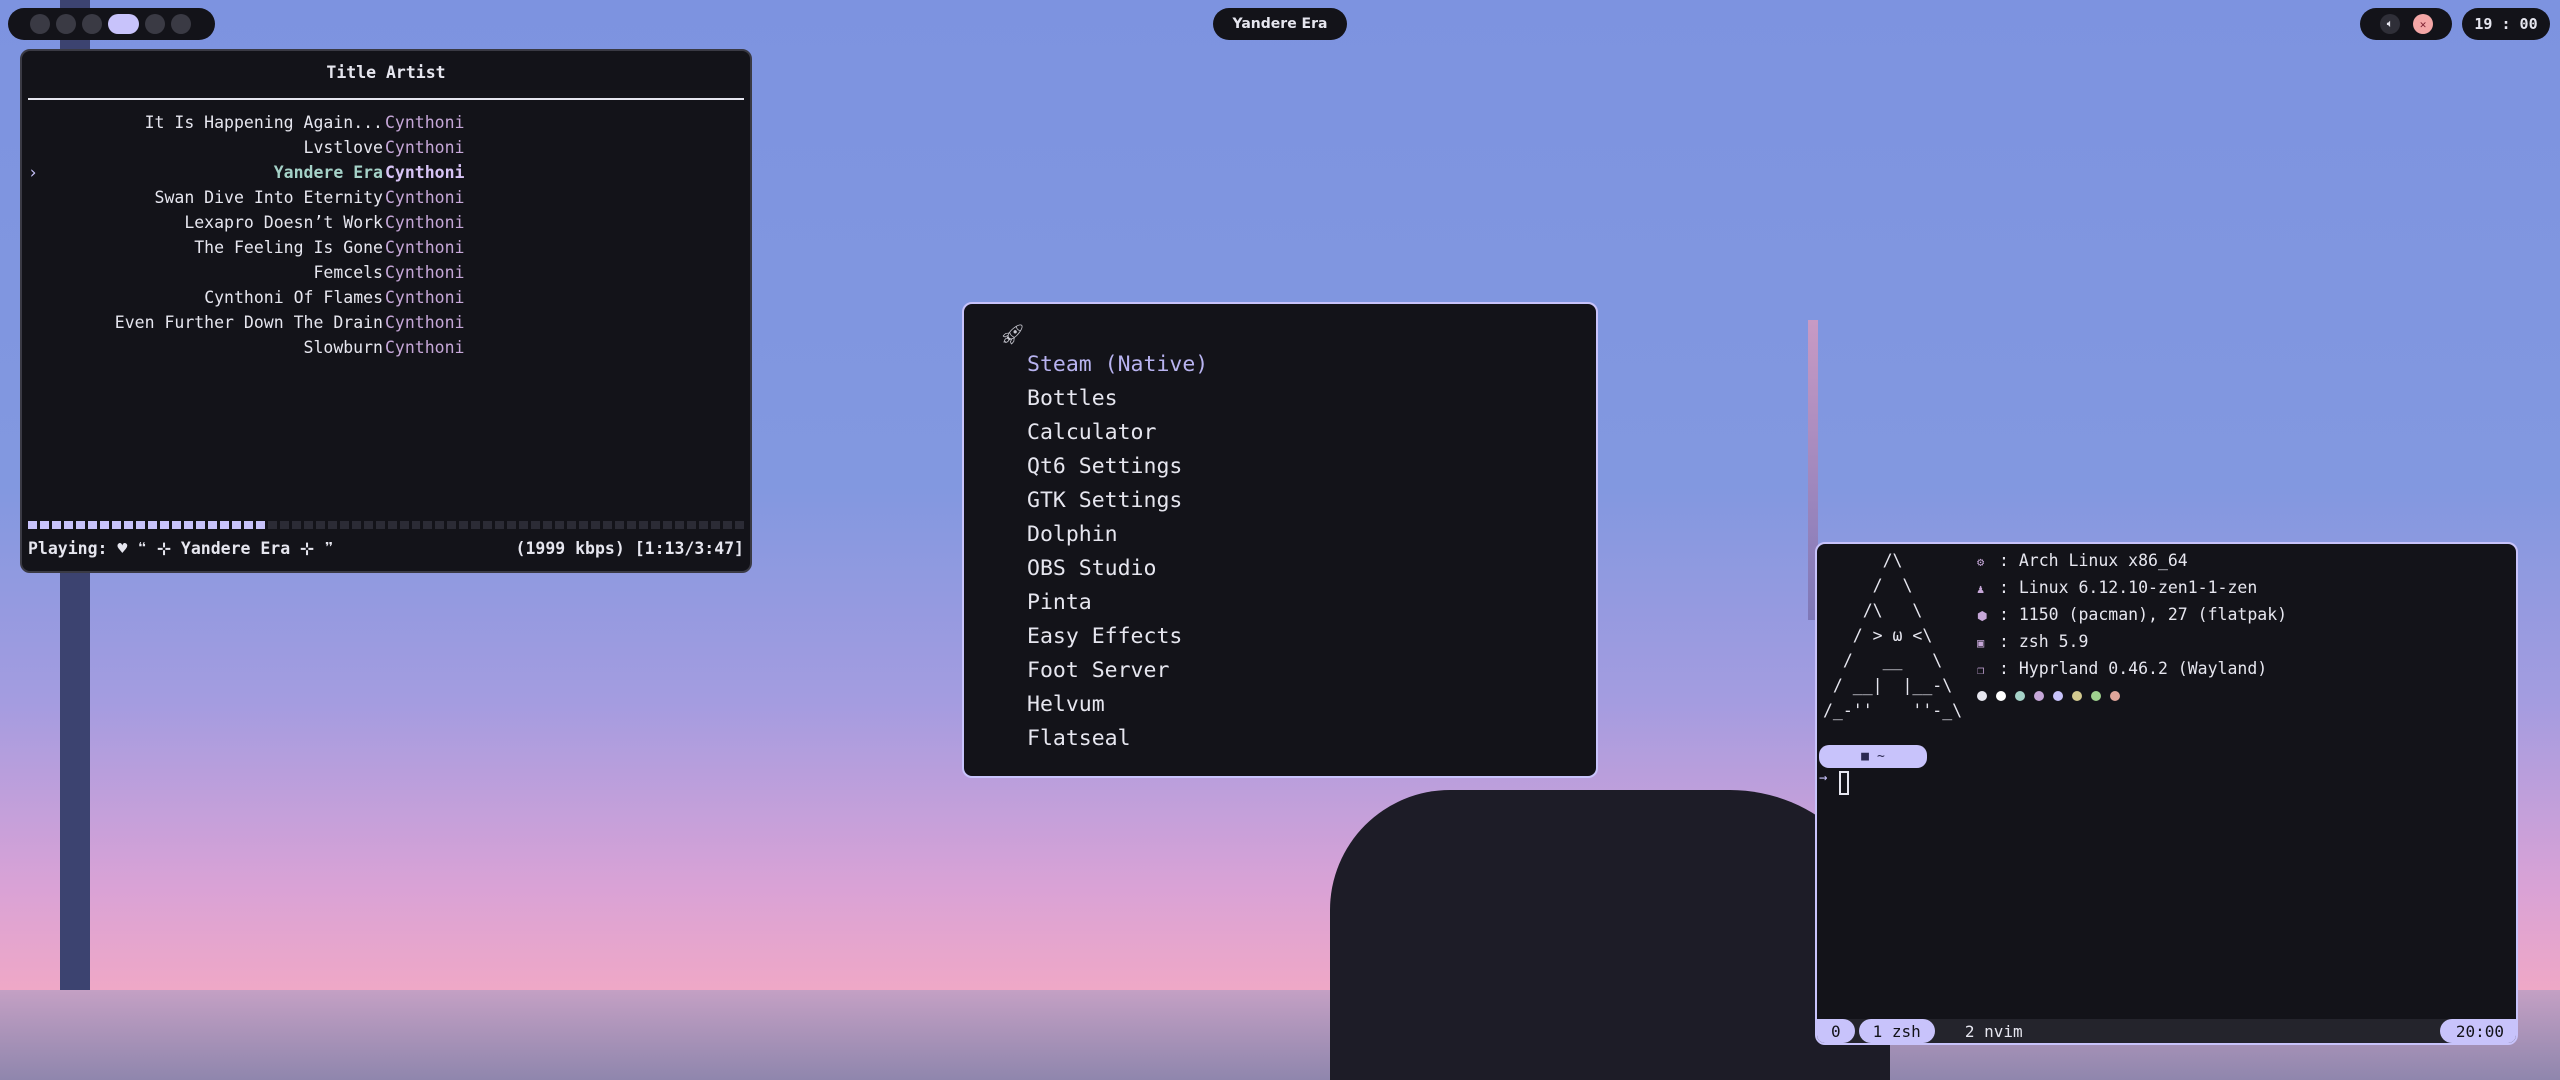 The height and width of the screenshot is (1080, 2560). What do you see at coordinates (386, 350) in the screenshot?
I see `track-row: Slowburn Cynthoni` at bounding box center [386, 350].